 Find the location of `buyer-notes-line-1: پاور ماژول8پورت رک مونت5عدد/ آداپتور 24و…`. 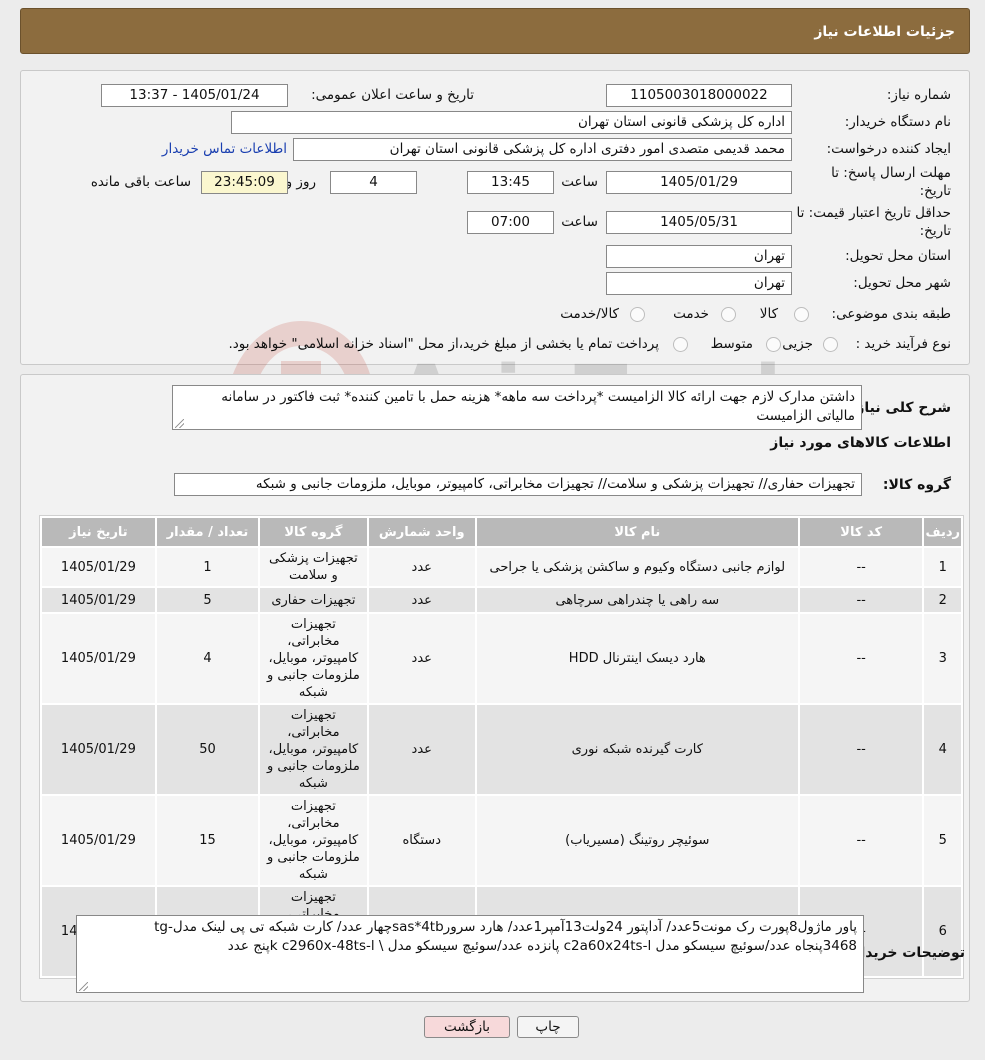

buyer-notes-line-1: پاور ماژول8پورت رک مونت5عدد/ آداپتور 24و… is located at coordinates (505, 927).